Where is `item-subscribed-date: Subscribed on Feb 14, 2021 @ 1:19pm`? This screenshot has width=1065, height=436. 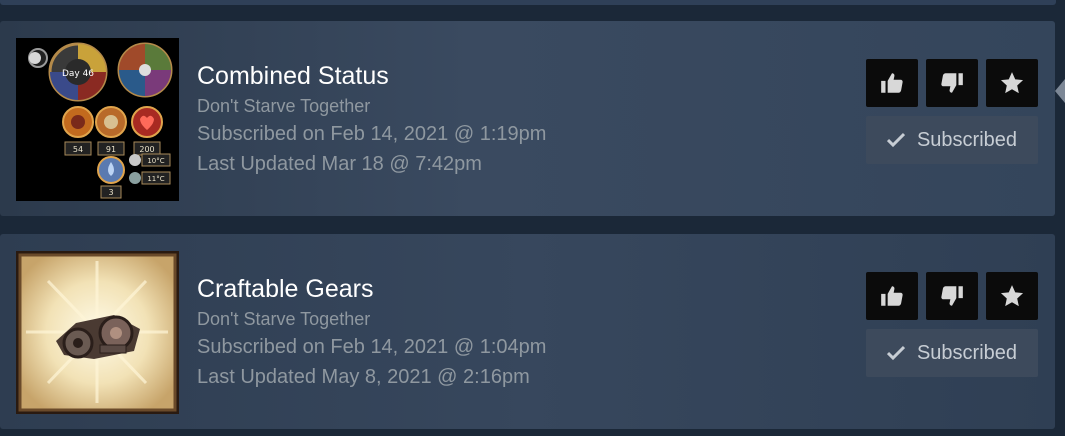 item-subscribed-date: Subscribed on Feb 14, 2021 @ 1:19pm is located at coordinates (372, 134).